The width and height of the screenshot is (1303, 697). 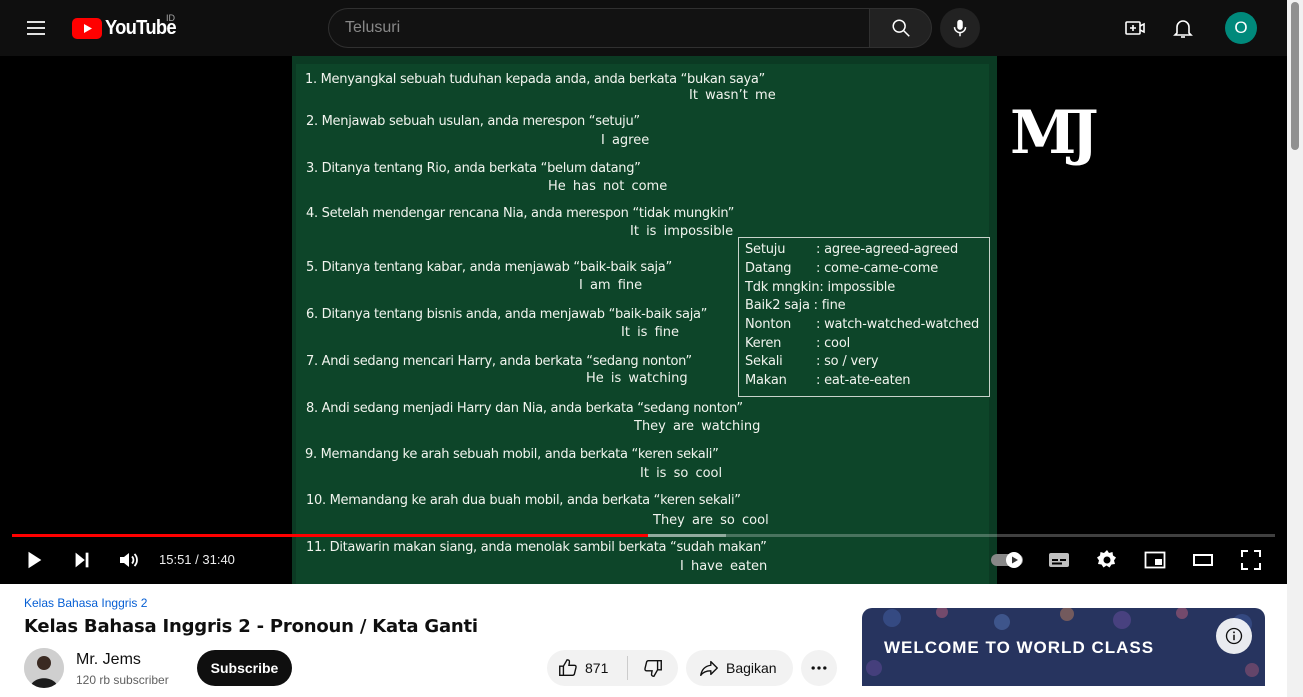 What do you see at coordinates (764, 361) in the screenshot?
I see `vocab-key: Sekali` at bounding box center [764, 361].